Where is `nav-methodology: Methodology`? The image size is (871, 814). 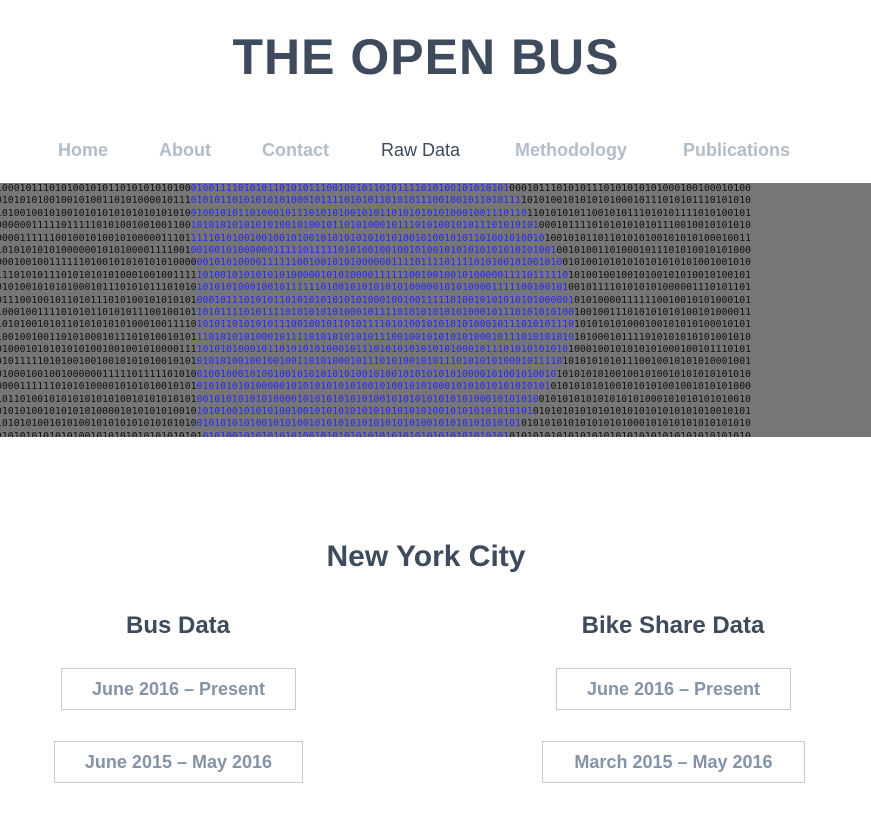 nav-methodology: Methodology is located at coordinates (571, 150).